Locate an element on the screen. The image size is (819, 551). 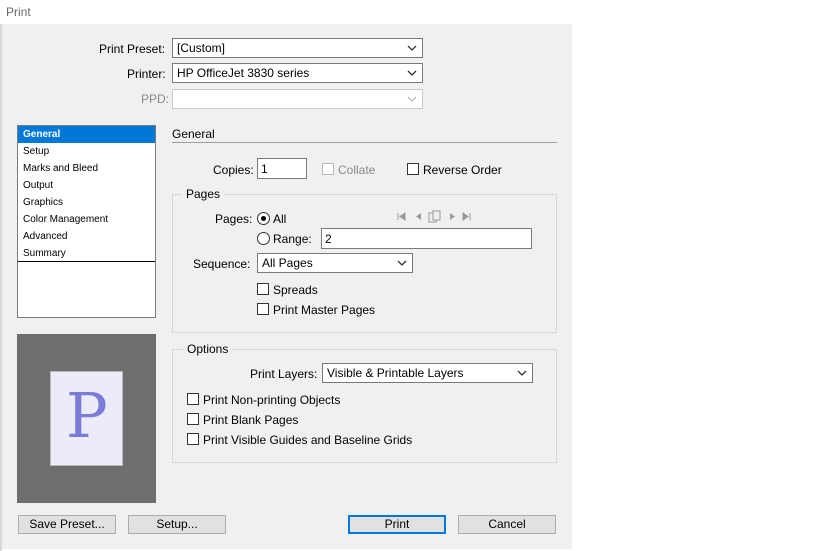
print-button: Print is located at coordinates (397, 524).